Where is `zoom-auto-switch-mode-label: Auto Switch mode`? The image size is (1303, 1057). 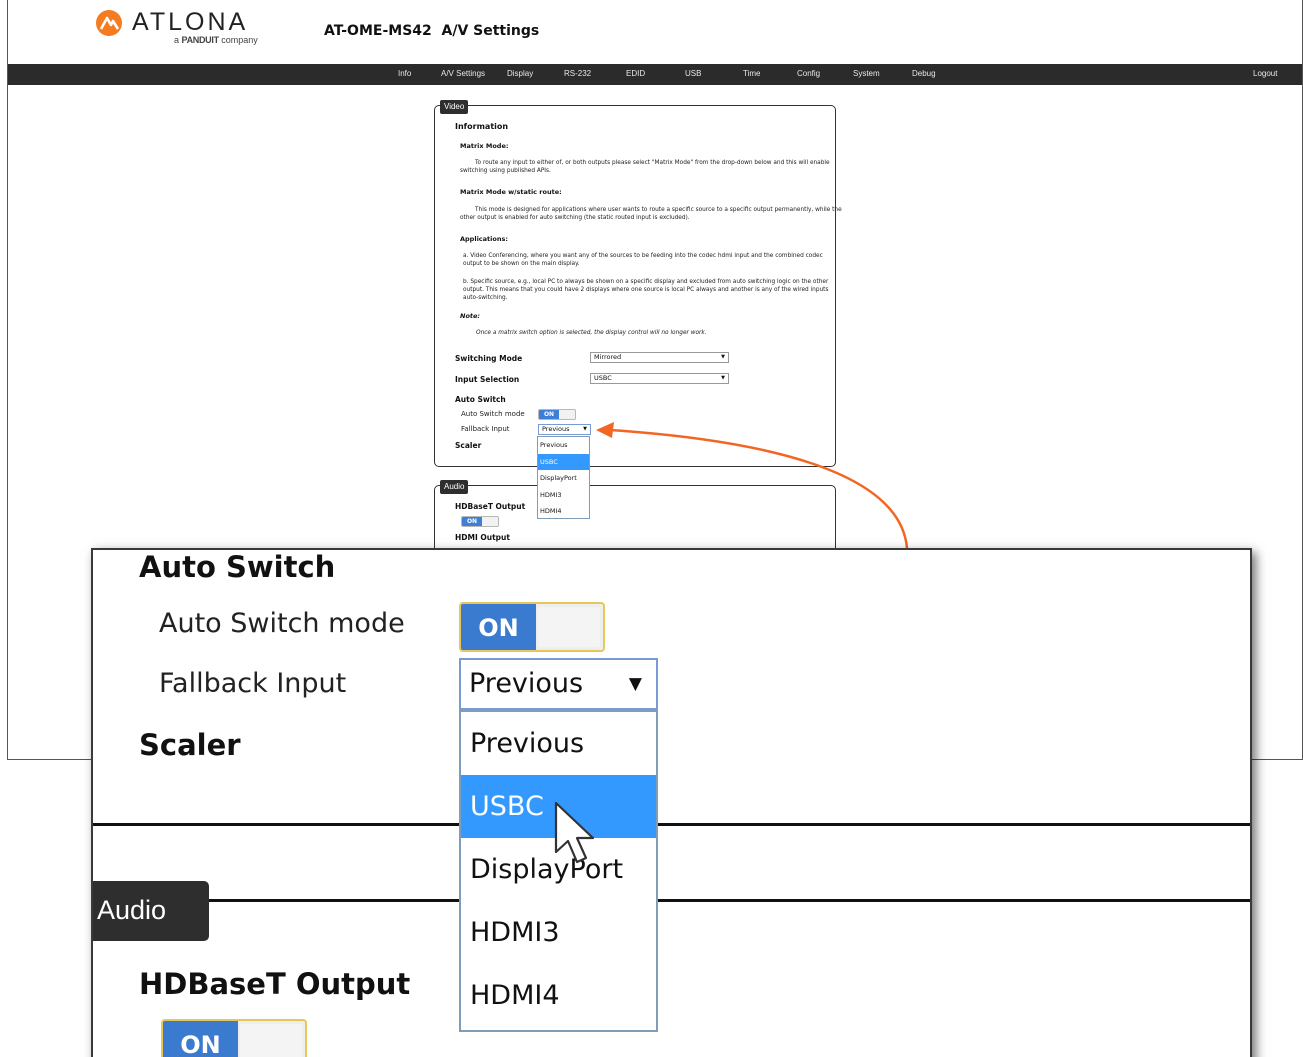 zoom-auto-switch-mode-label: Auto Switch mode is located at coordinates (282, 623).